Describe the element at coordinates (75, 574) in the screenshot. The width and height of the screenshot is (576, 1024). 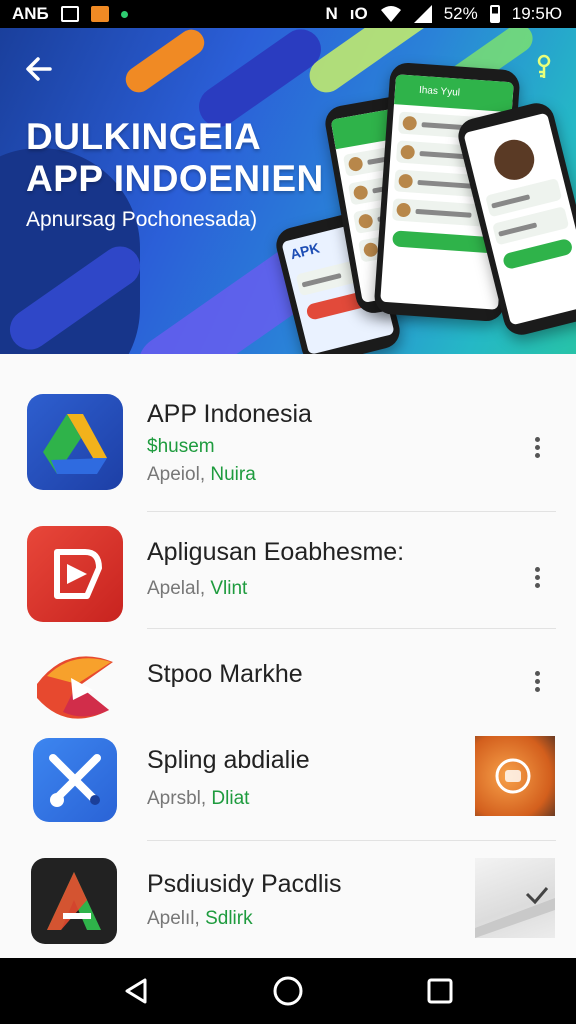
I see `play-shield-icon` at that location.